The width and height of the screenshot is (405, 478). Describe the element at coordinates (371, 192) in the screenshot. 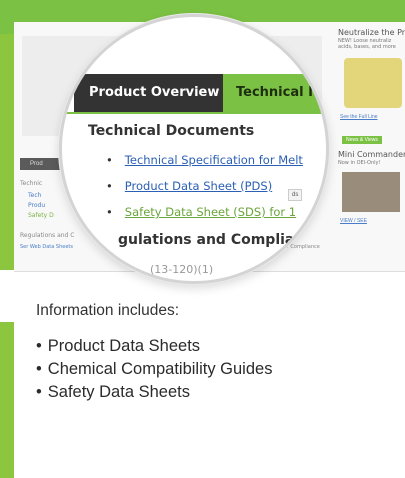

I see `commander-image` at that location.